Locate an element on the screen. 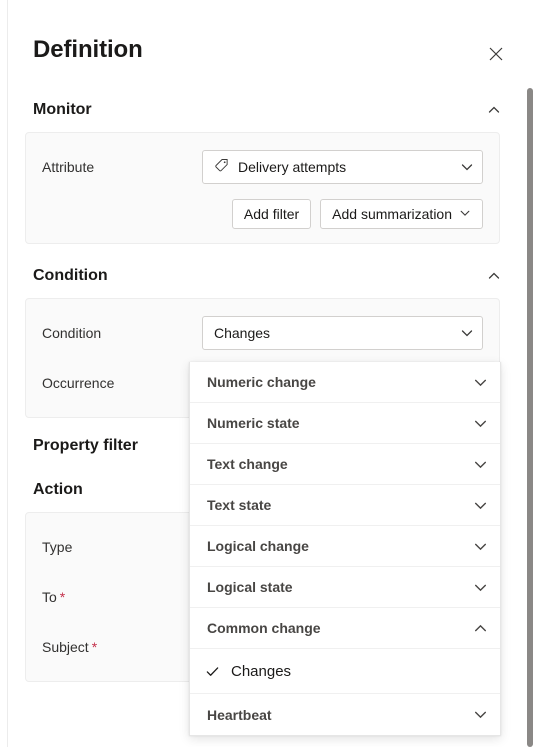 The height and width of the screenshot is (747, 537). section-title-monitor: Monitor is located at coordinates (62, 109).